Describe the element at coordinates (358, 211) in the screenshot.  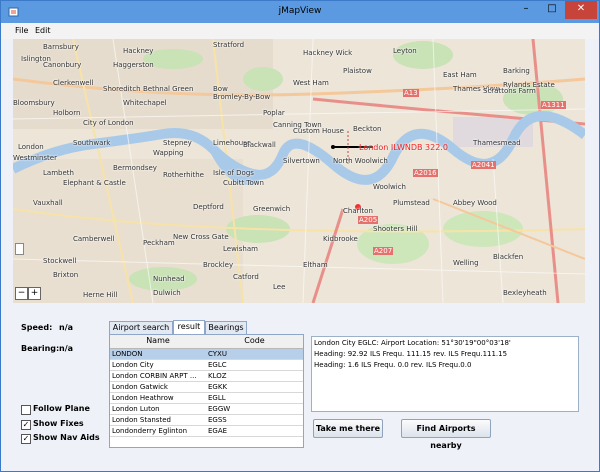
I see `map-place-label: Charlton` at that location.